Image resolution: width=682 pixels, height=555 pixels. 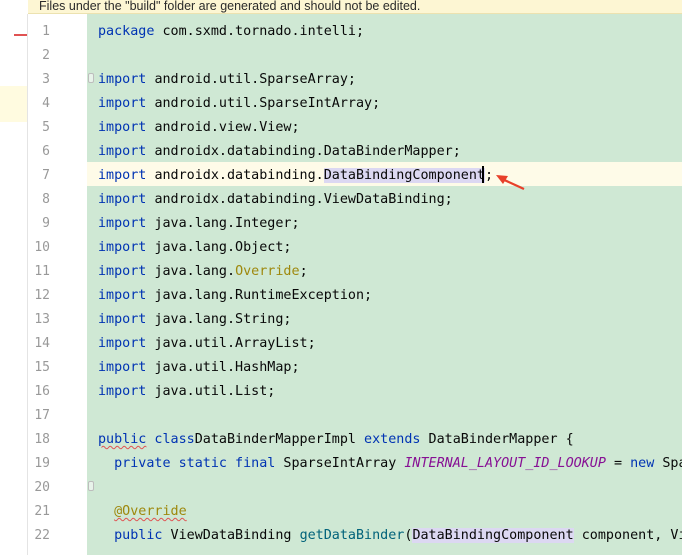 What do you see at coordinates (505, 463) in the screenshot?
I see `code-token: INTERNAL_LAYOUT_ID_LOOKUP` at bounding box center [505, 463].